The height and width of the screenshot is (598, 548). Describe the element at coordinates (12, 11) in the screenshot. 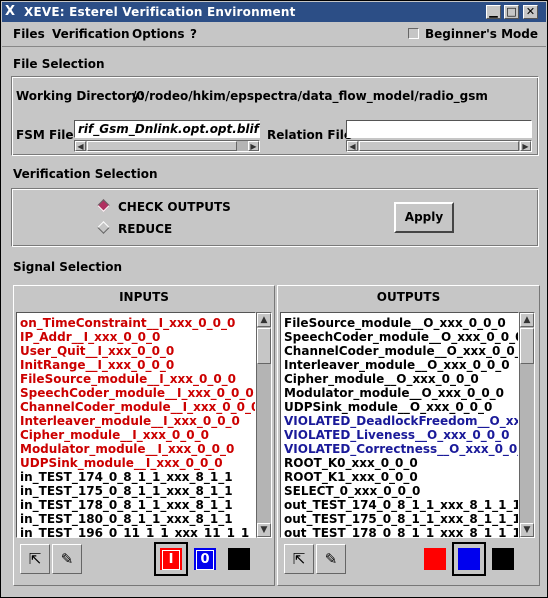

I see `app-icon: X` at that location.